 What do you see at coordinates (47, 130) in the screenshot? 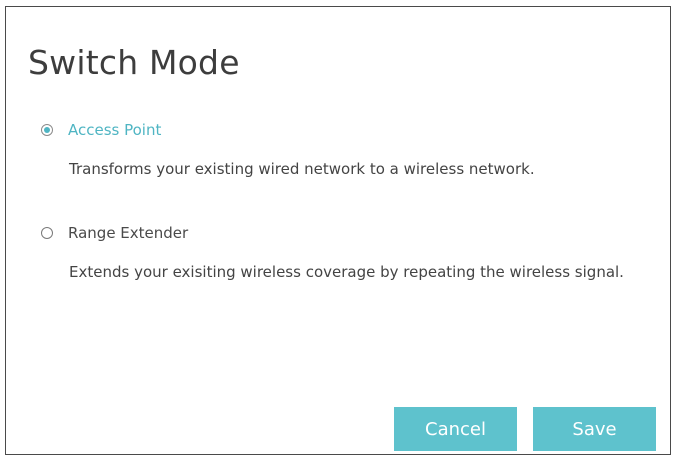
I see `access-point-radio` at bounding box center [47, 130].